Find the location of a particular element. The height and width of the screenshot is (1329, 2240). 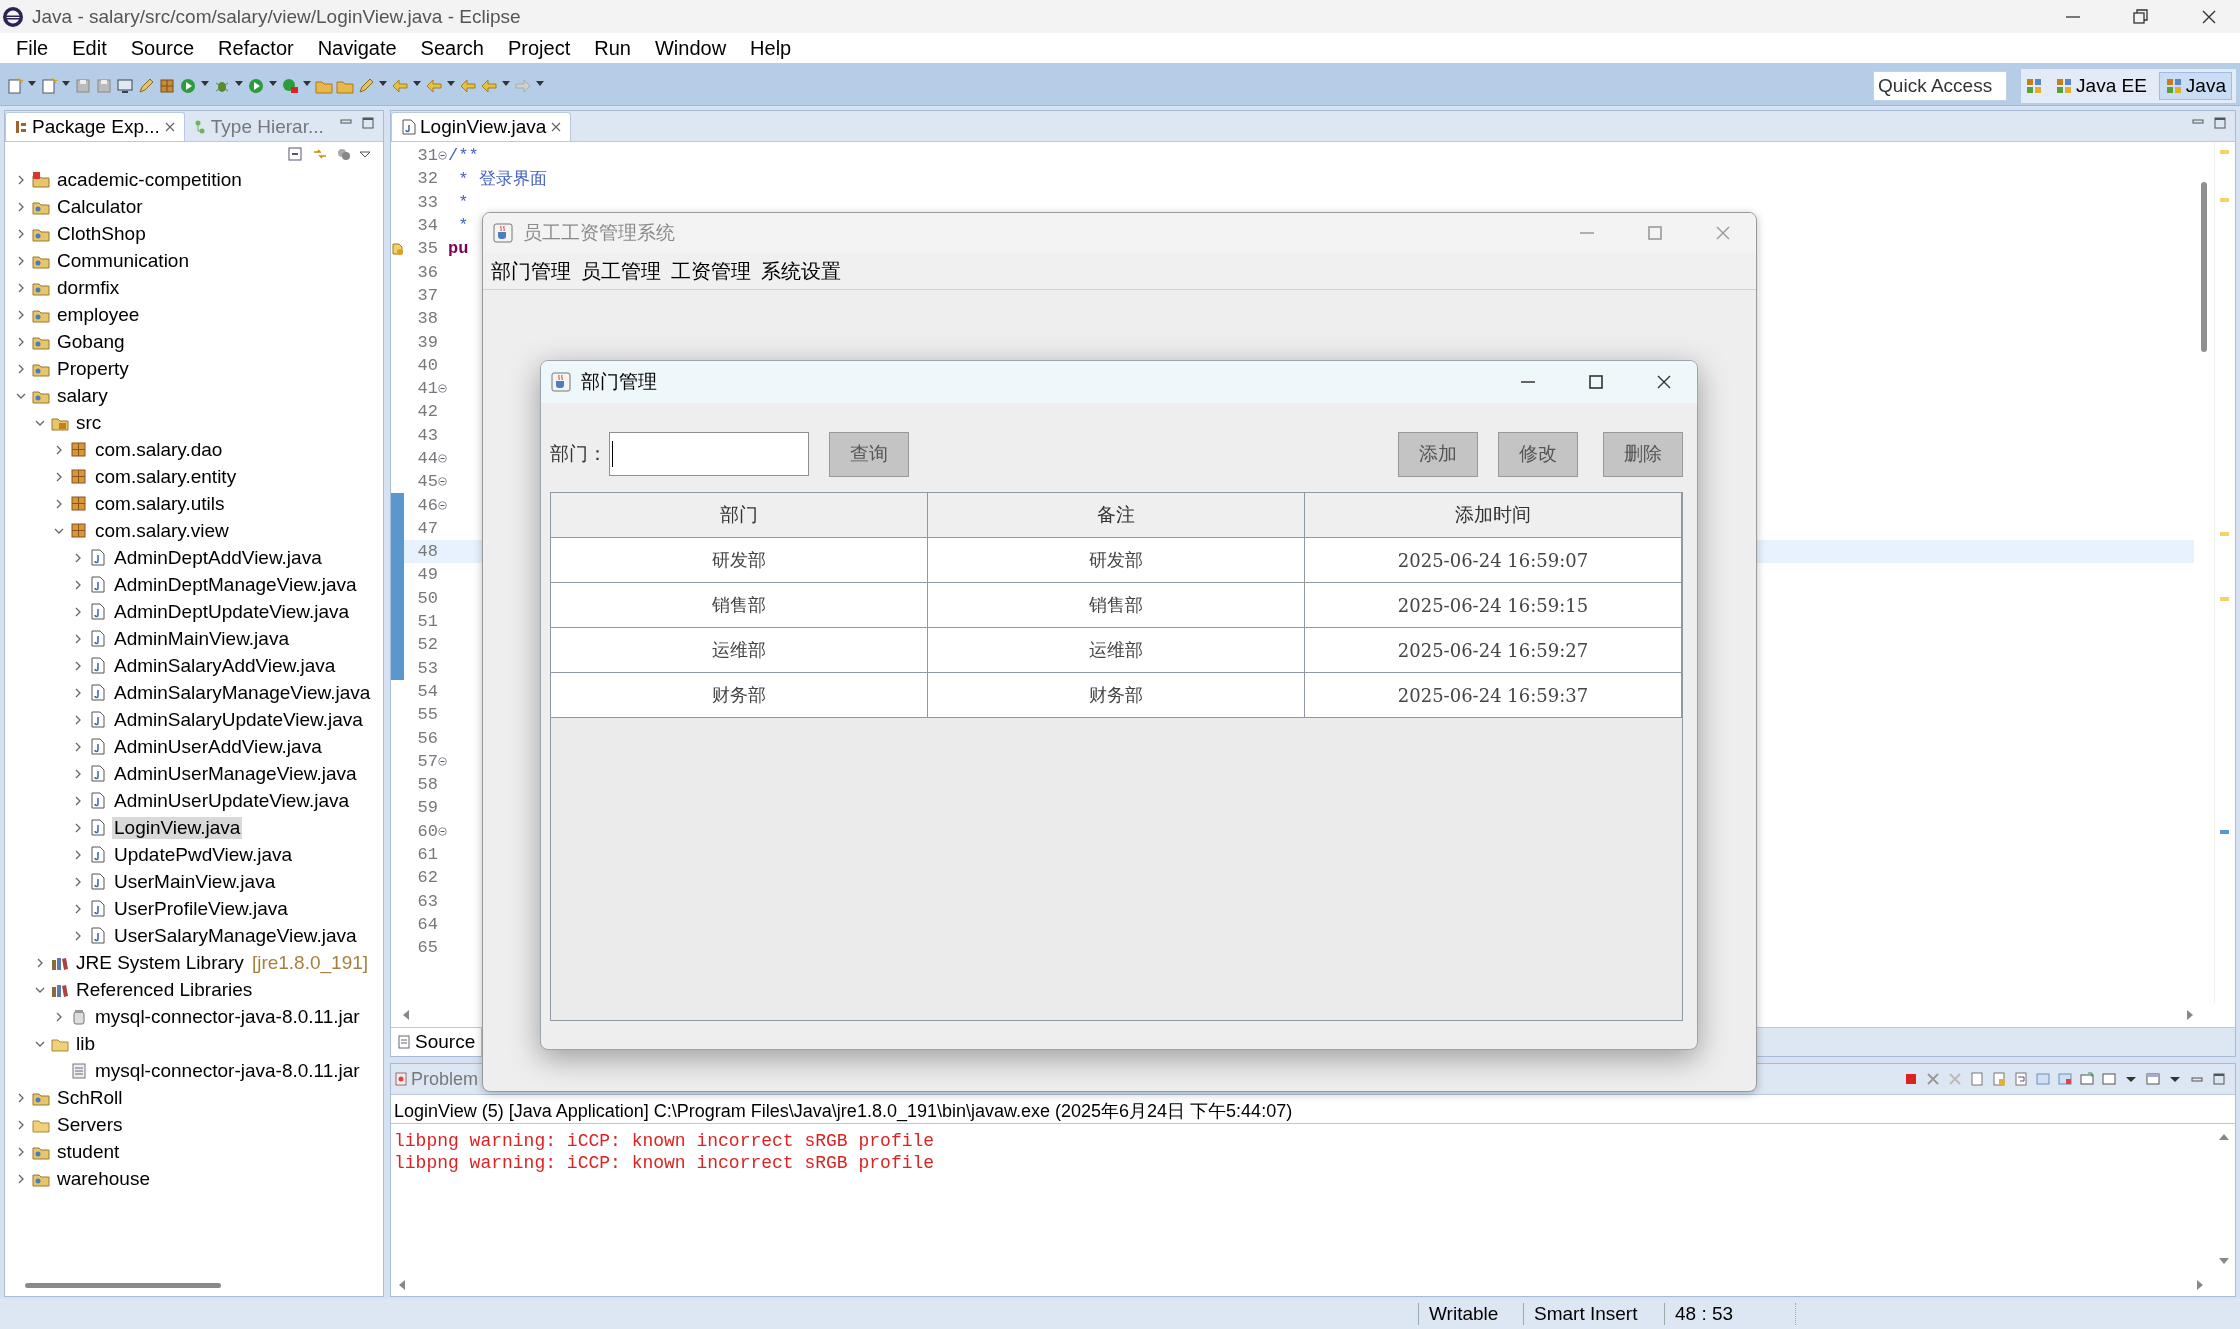

menu-item: 员工管理 is located at coordinates (621, 271).